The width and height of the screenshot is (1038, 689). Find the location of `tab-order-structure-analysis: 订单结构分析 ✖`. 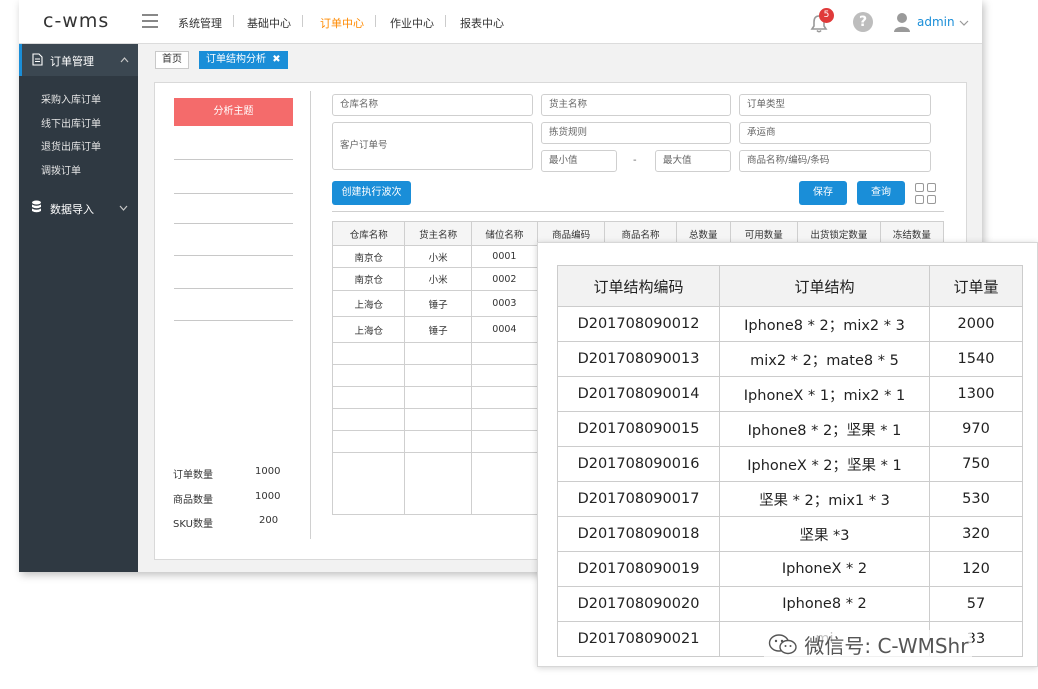

tab-order-structure-analysis: 订单结构分析 ✖ is located at coordinates (243, 60).